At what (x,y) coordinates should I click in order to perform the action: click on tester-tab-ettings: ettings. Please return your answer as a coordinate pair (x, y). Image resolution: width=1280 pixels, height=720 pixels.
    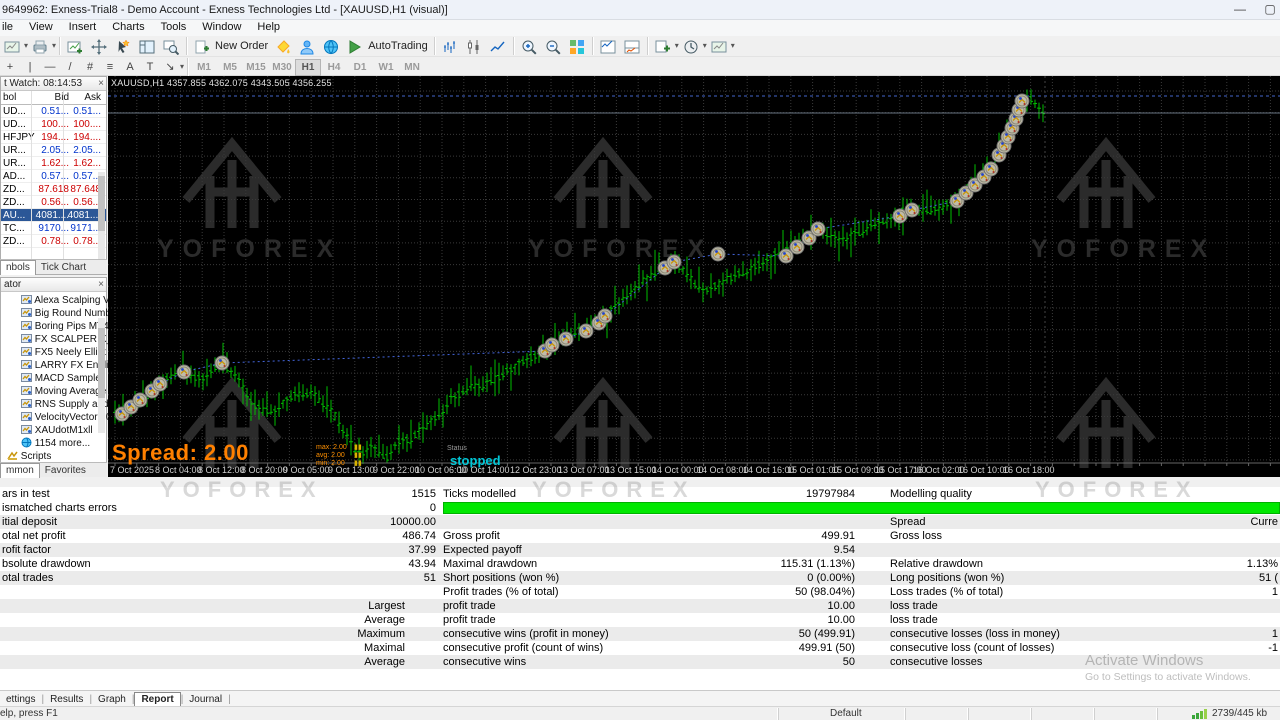
    Looking at the image, I should click on (20, 699).